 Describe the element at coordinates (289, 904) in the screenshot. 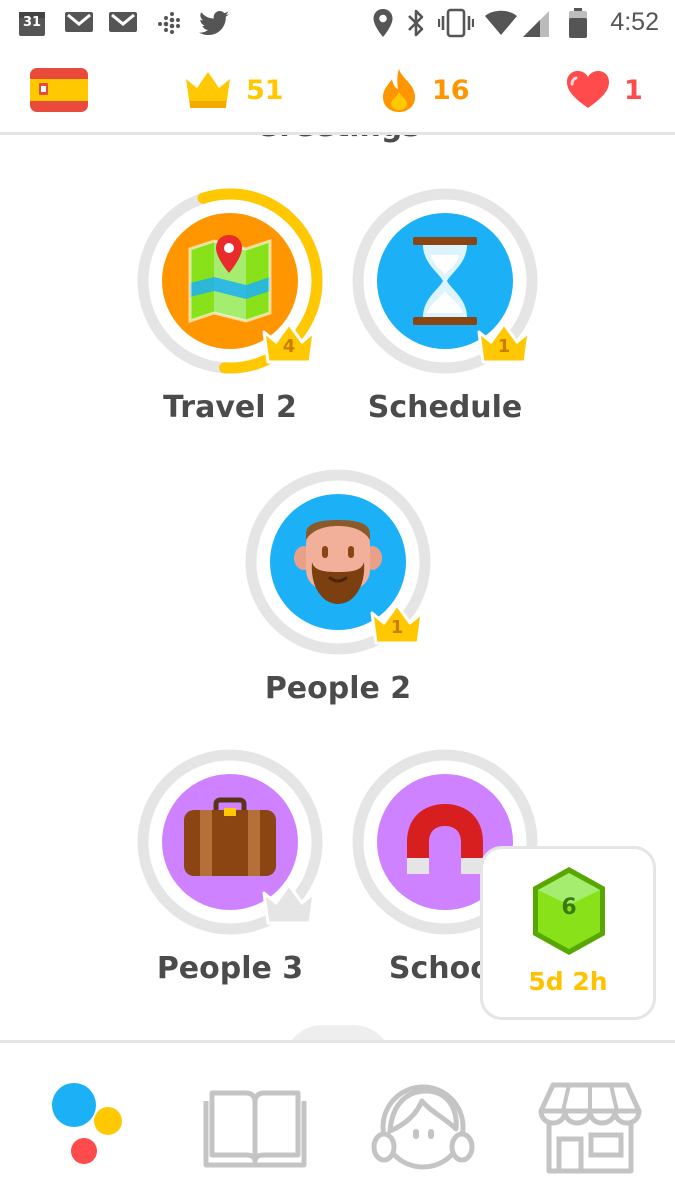

I see `crown-empty-icon` at that location.